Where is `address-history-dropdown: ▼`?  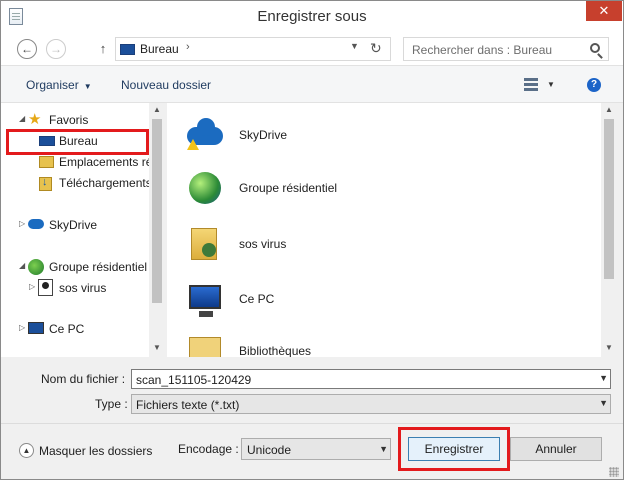 address-history-dropdown: ▼ is located at coordinates (354, 46).